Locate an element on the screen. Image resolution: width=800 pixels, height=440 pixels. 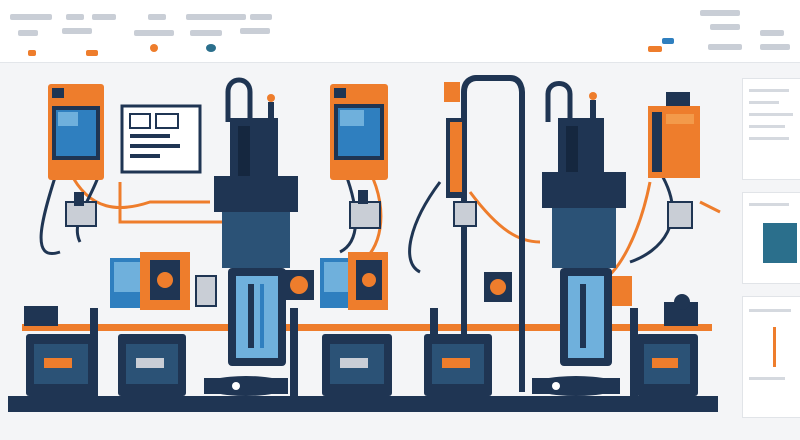
press-machine-a-icon is located at coordinates (251, 236).